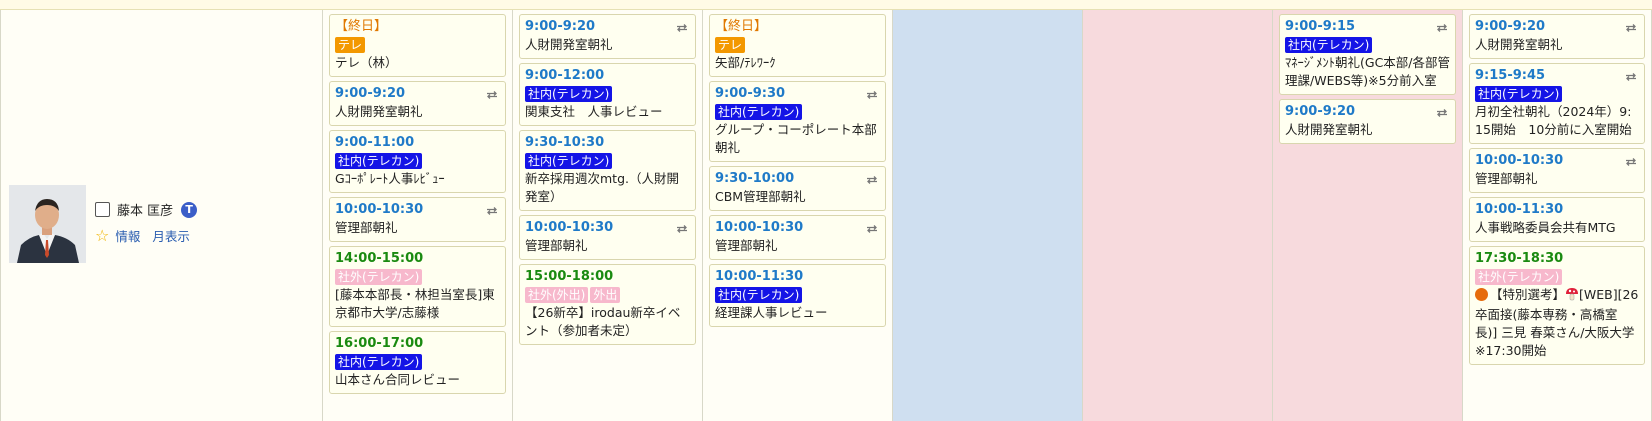 Image resolution: width=1652 pixels, height=421 pixels. I want to click on event-card: 10:00-11:30 社内(テレカン) 経理課人事レビュー, so click(797, 295).